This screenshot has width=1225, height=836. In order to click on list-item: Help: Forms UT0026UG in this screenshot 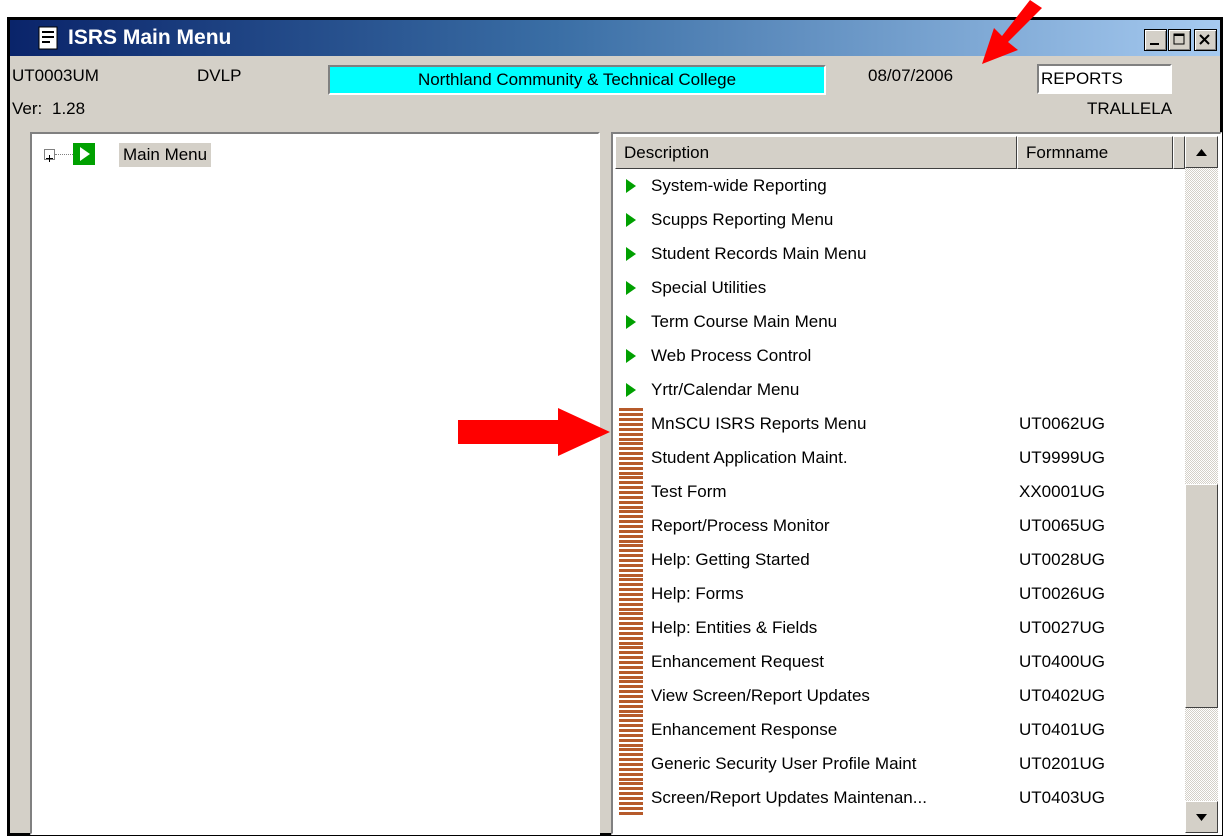, I will do `click(898, 595)`.